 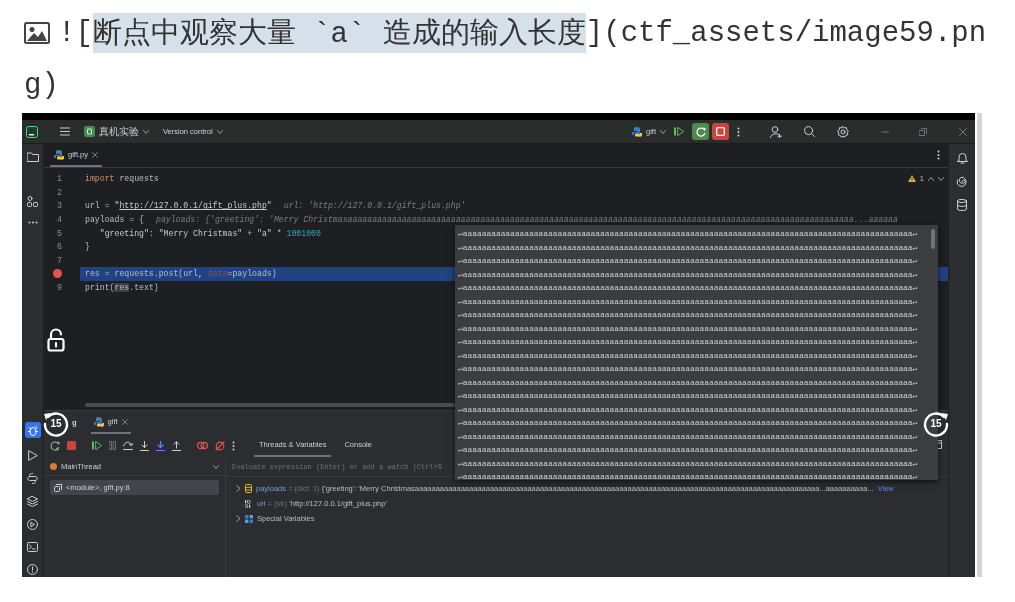 I want to click on image-path-text: ](ctf_assets/image59.pn, so click(x=786, y=33).